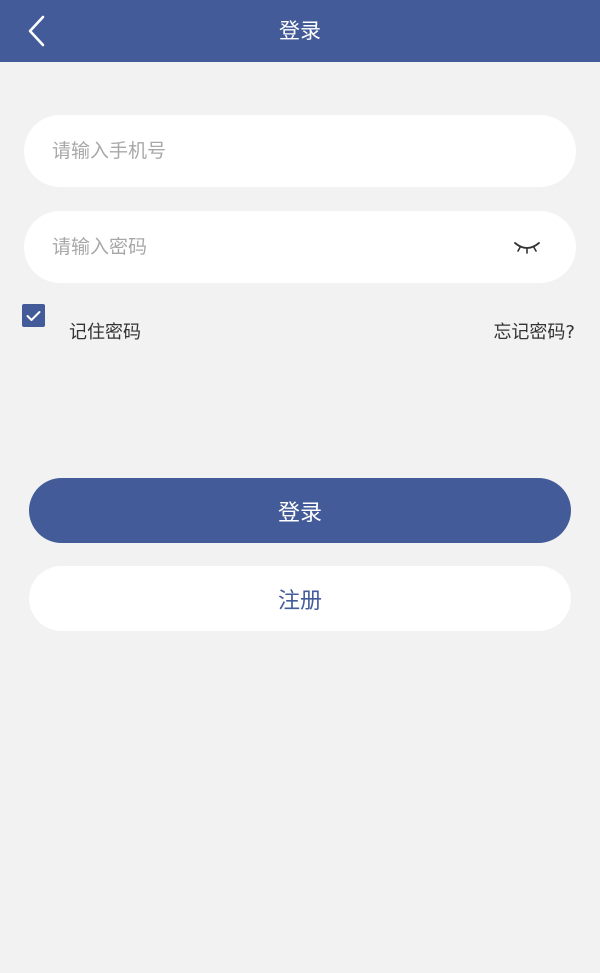 The height and width of the screenshot is (973, 600). I want to click on page-title: 登录, so click(300, 31).